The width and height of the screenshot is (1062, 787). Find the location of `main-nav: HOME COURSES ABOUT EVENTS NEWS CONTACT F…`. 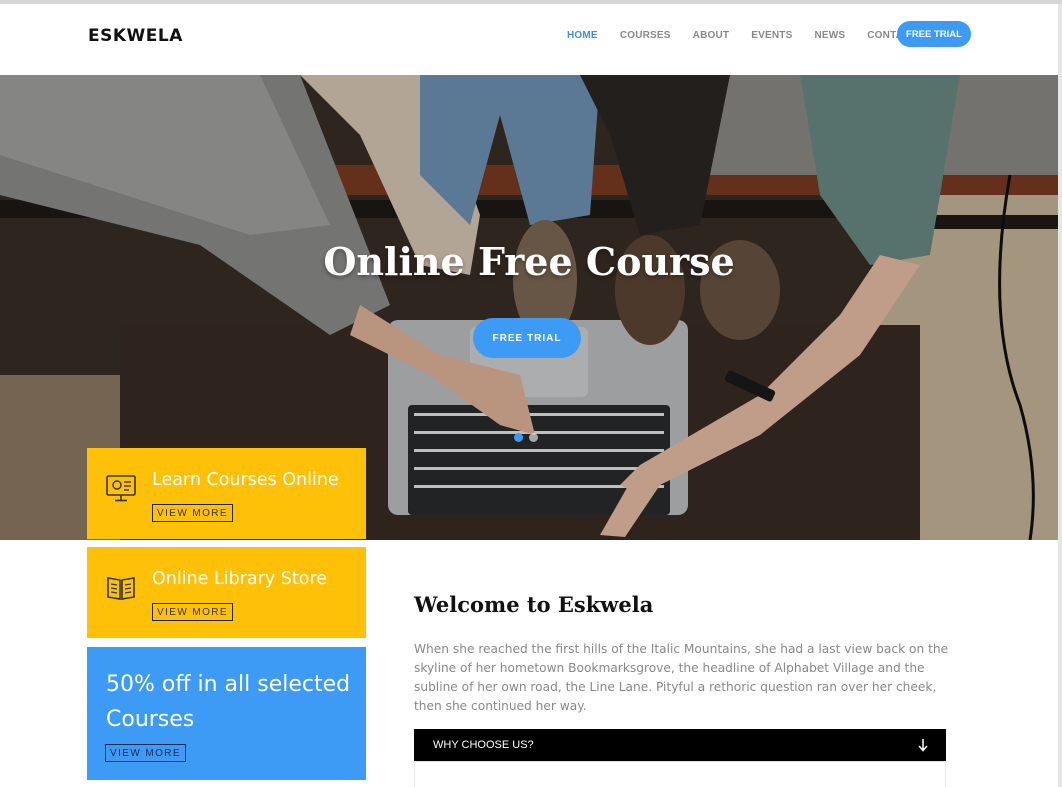

main-nav: HOME COURSES ABOUT EVENTS NEWS CONTACT F… is located at coordinates (769, 34).